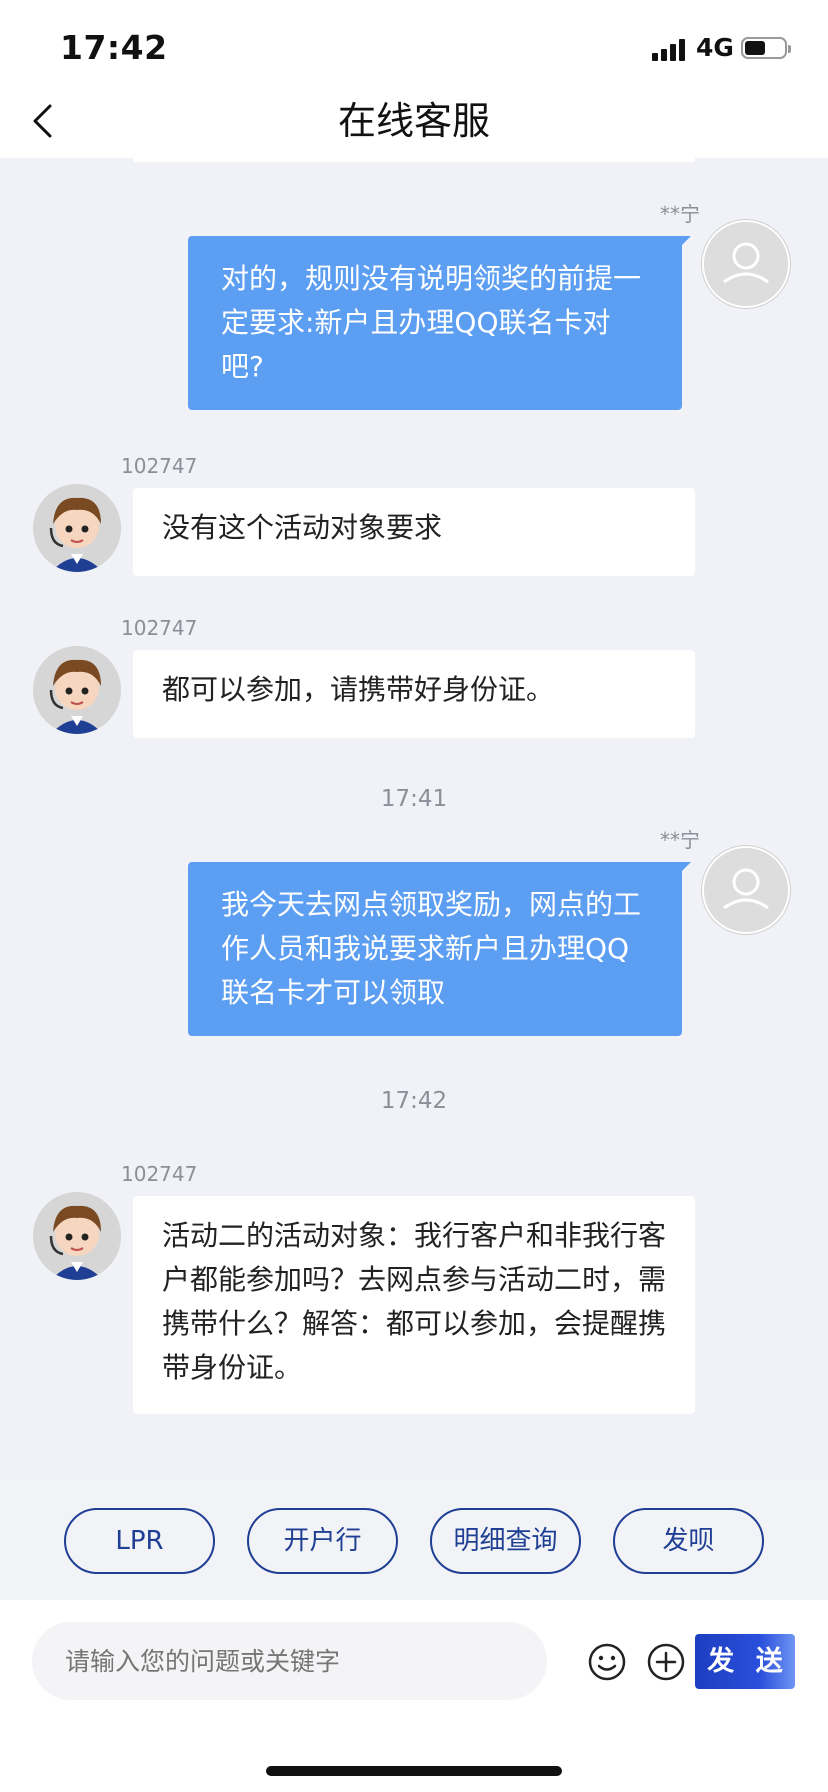 The width and height of the screenshot is (828, 1792). I want to click on network-label: 4G, so click(715, 47).